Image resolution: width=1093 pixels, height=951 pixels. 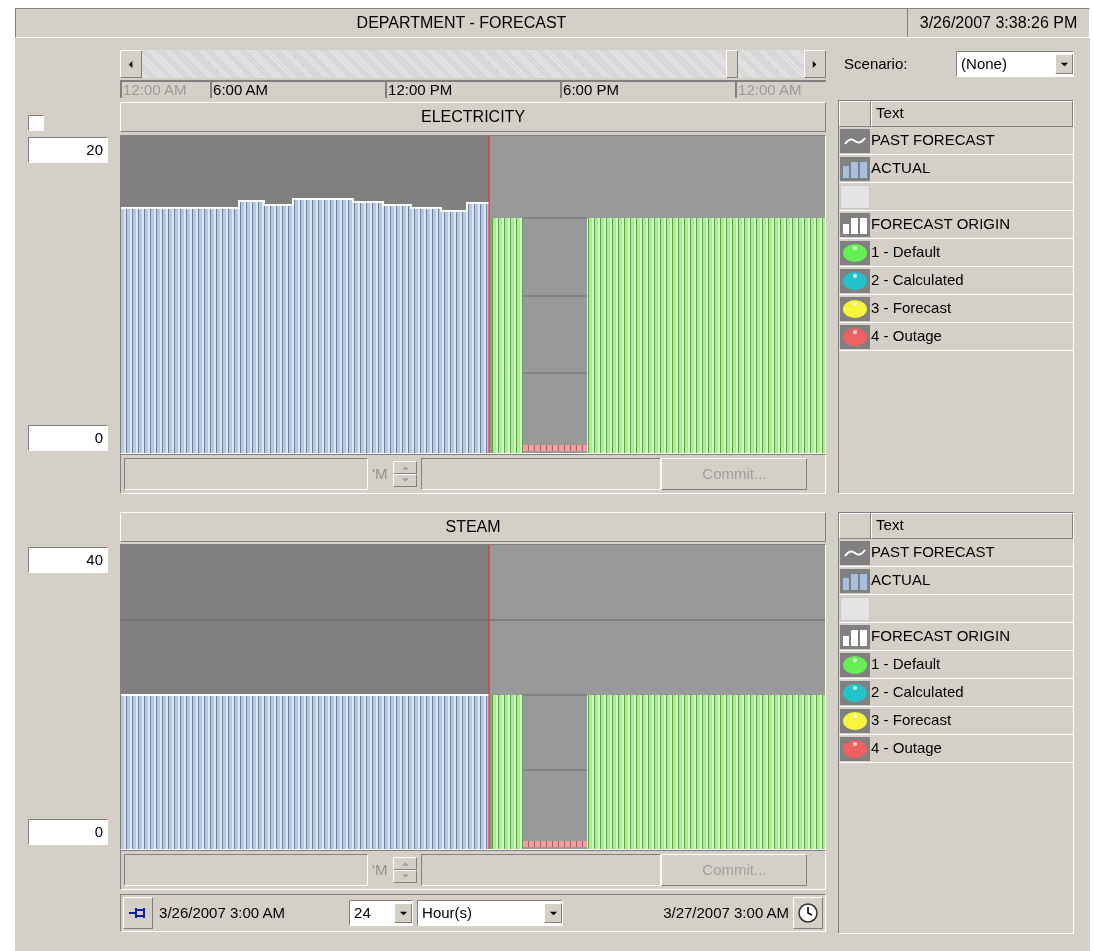 I want to click on max-value-field: 40, so click(x=68, y=560).